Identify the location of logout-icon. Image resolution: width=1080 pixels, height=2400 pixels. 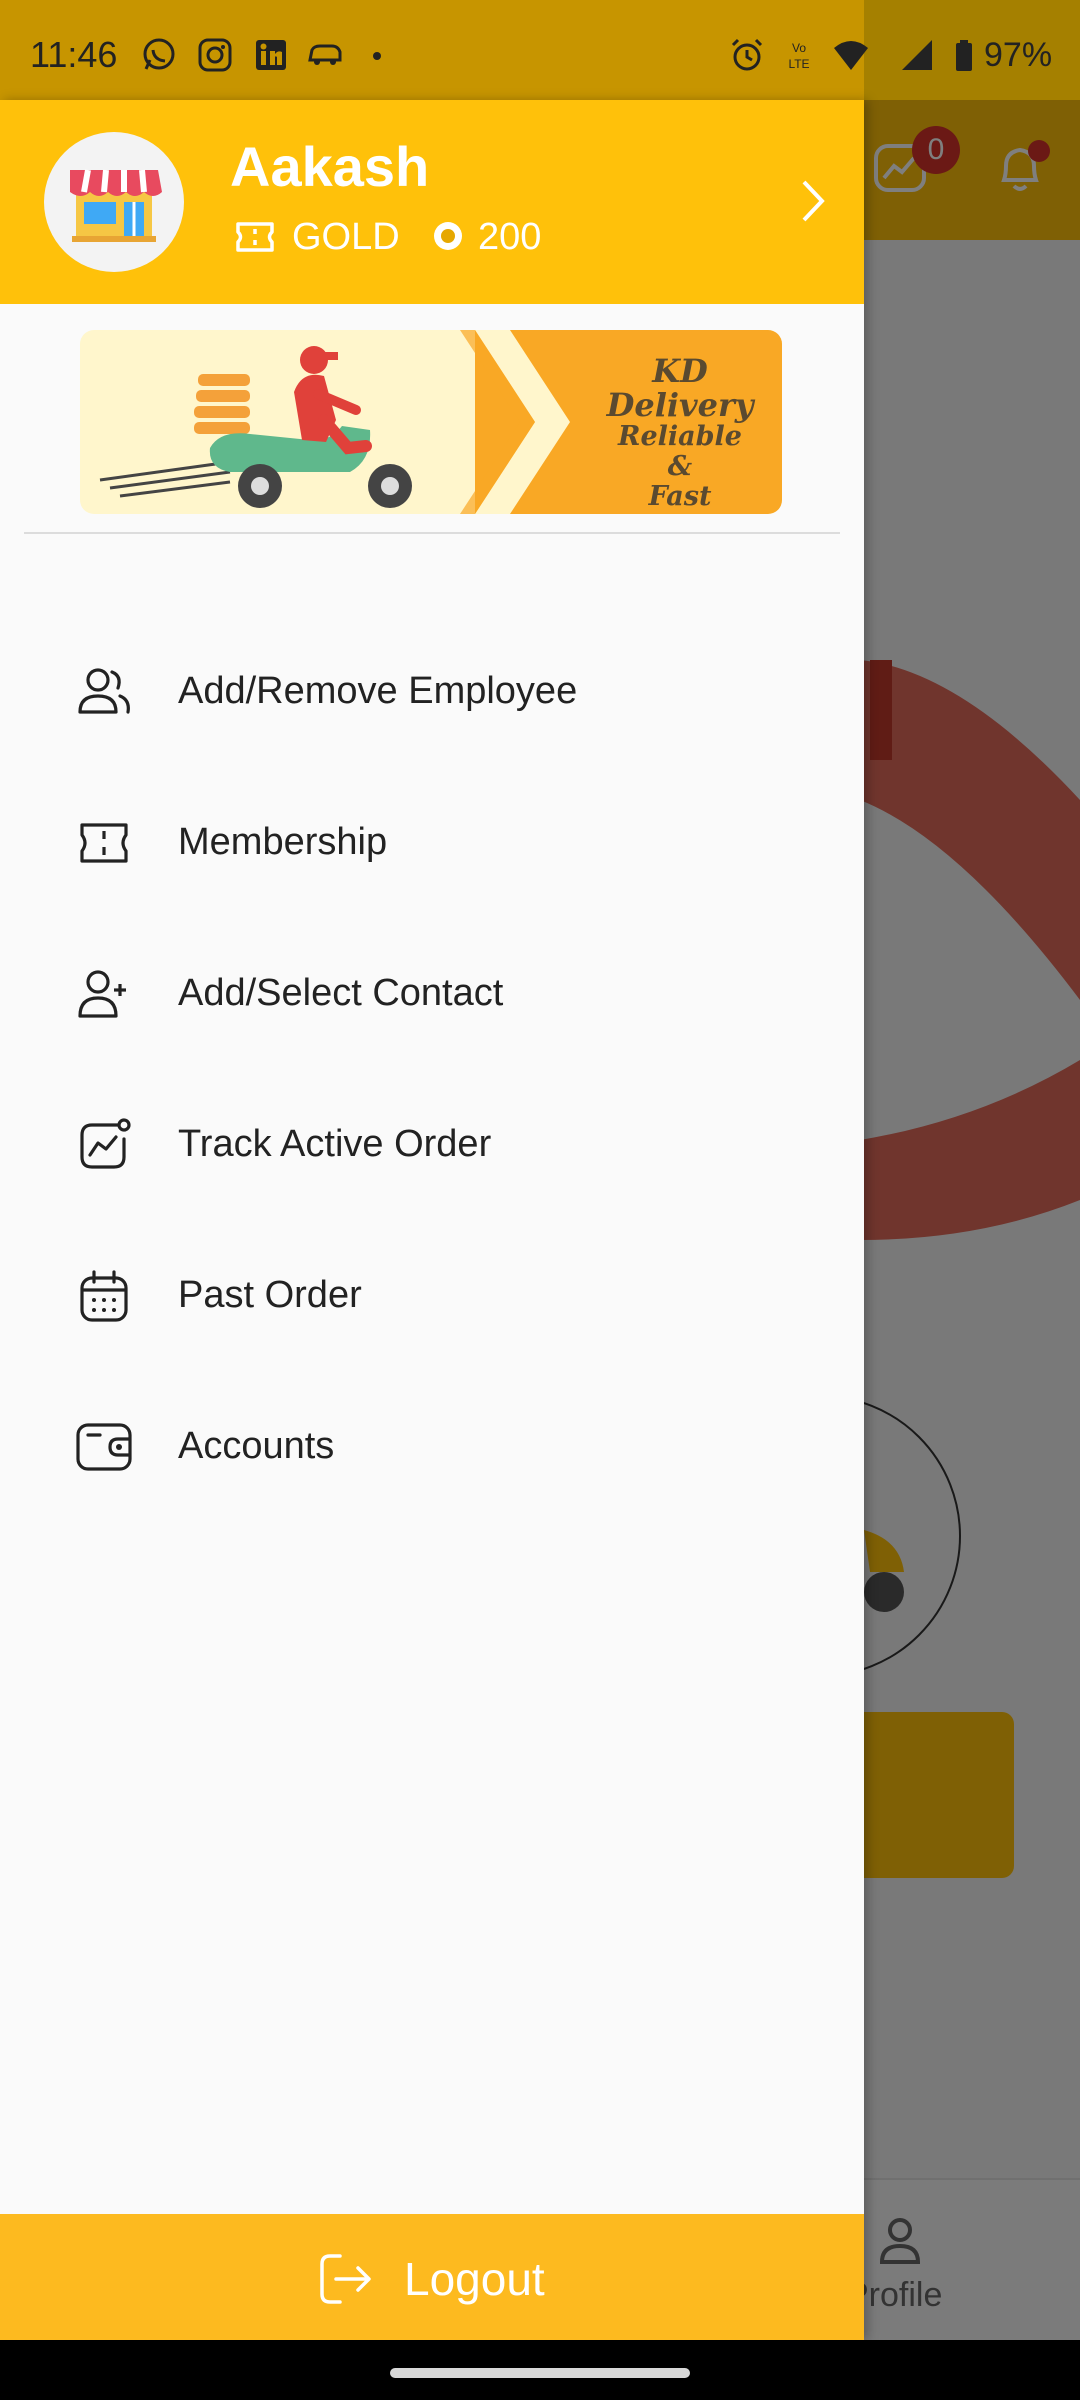
(345, 2279).